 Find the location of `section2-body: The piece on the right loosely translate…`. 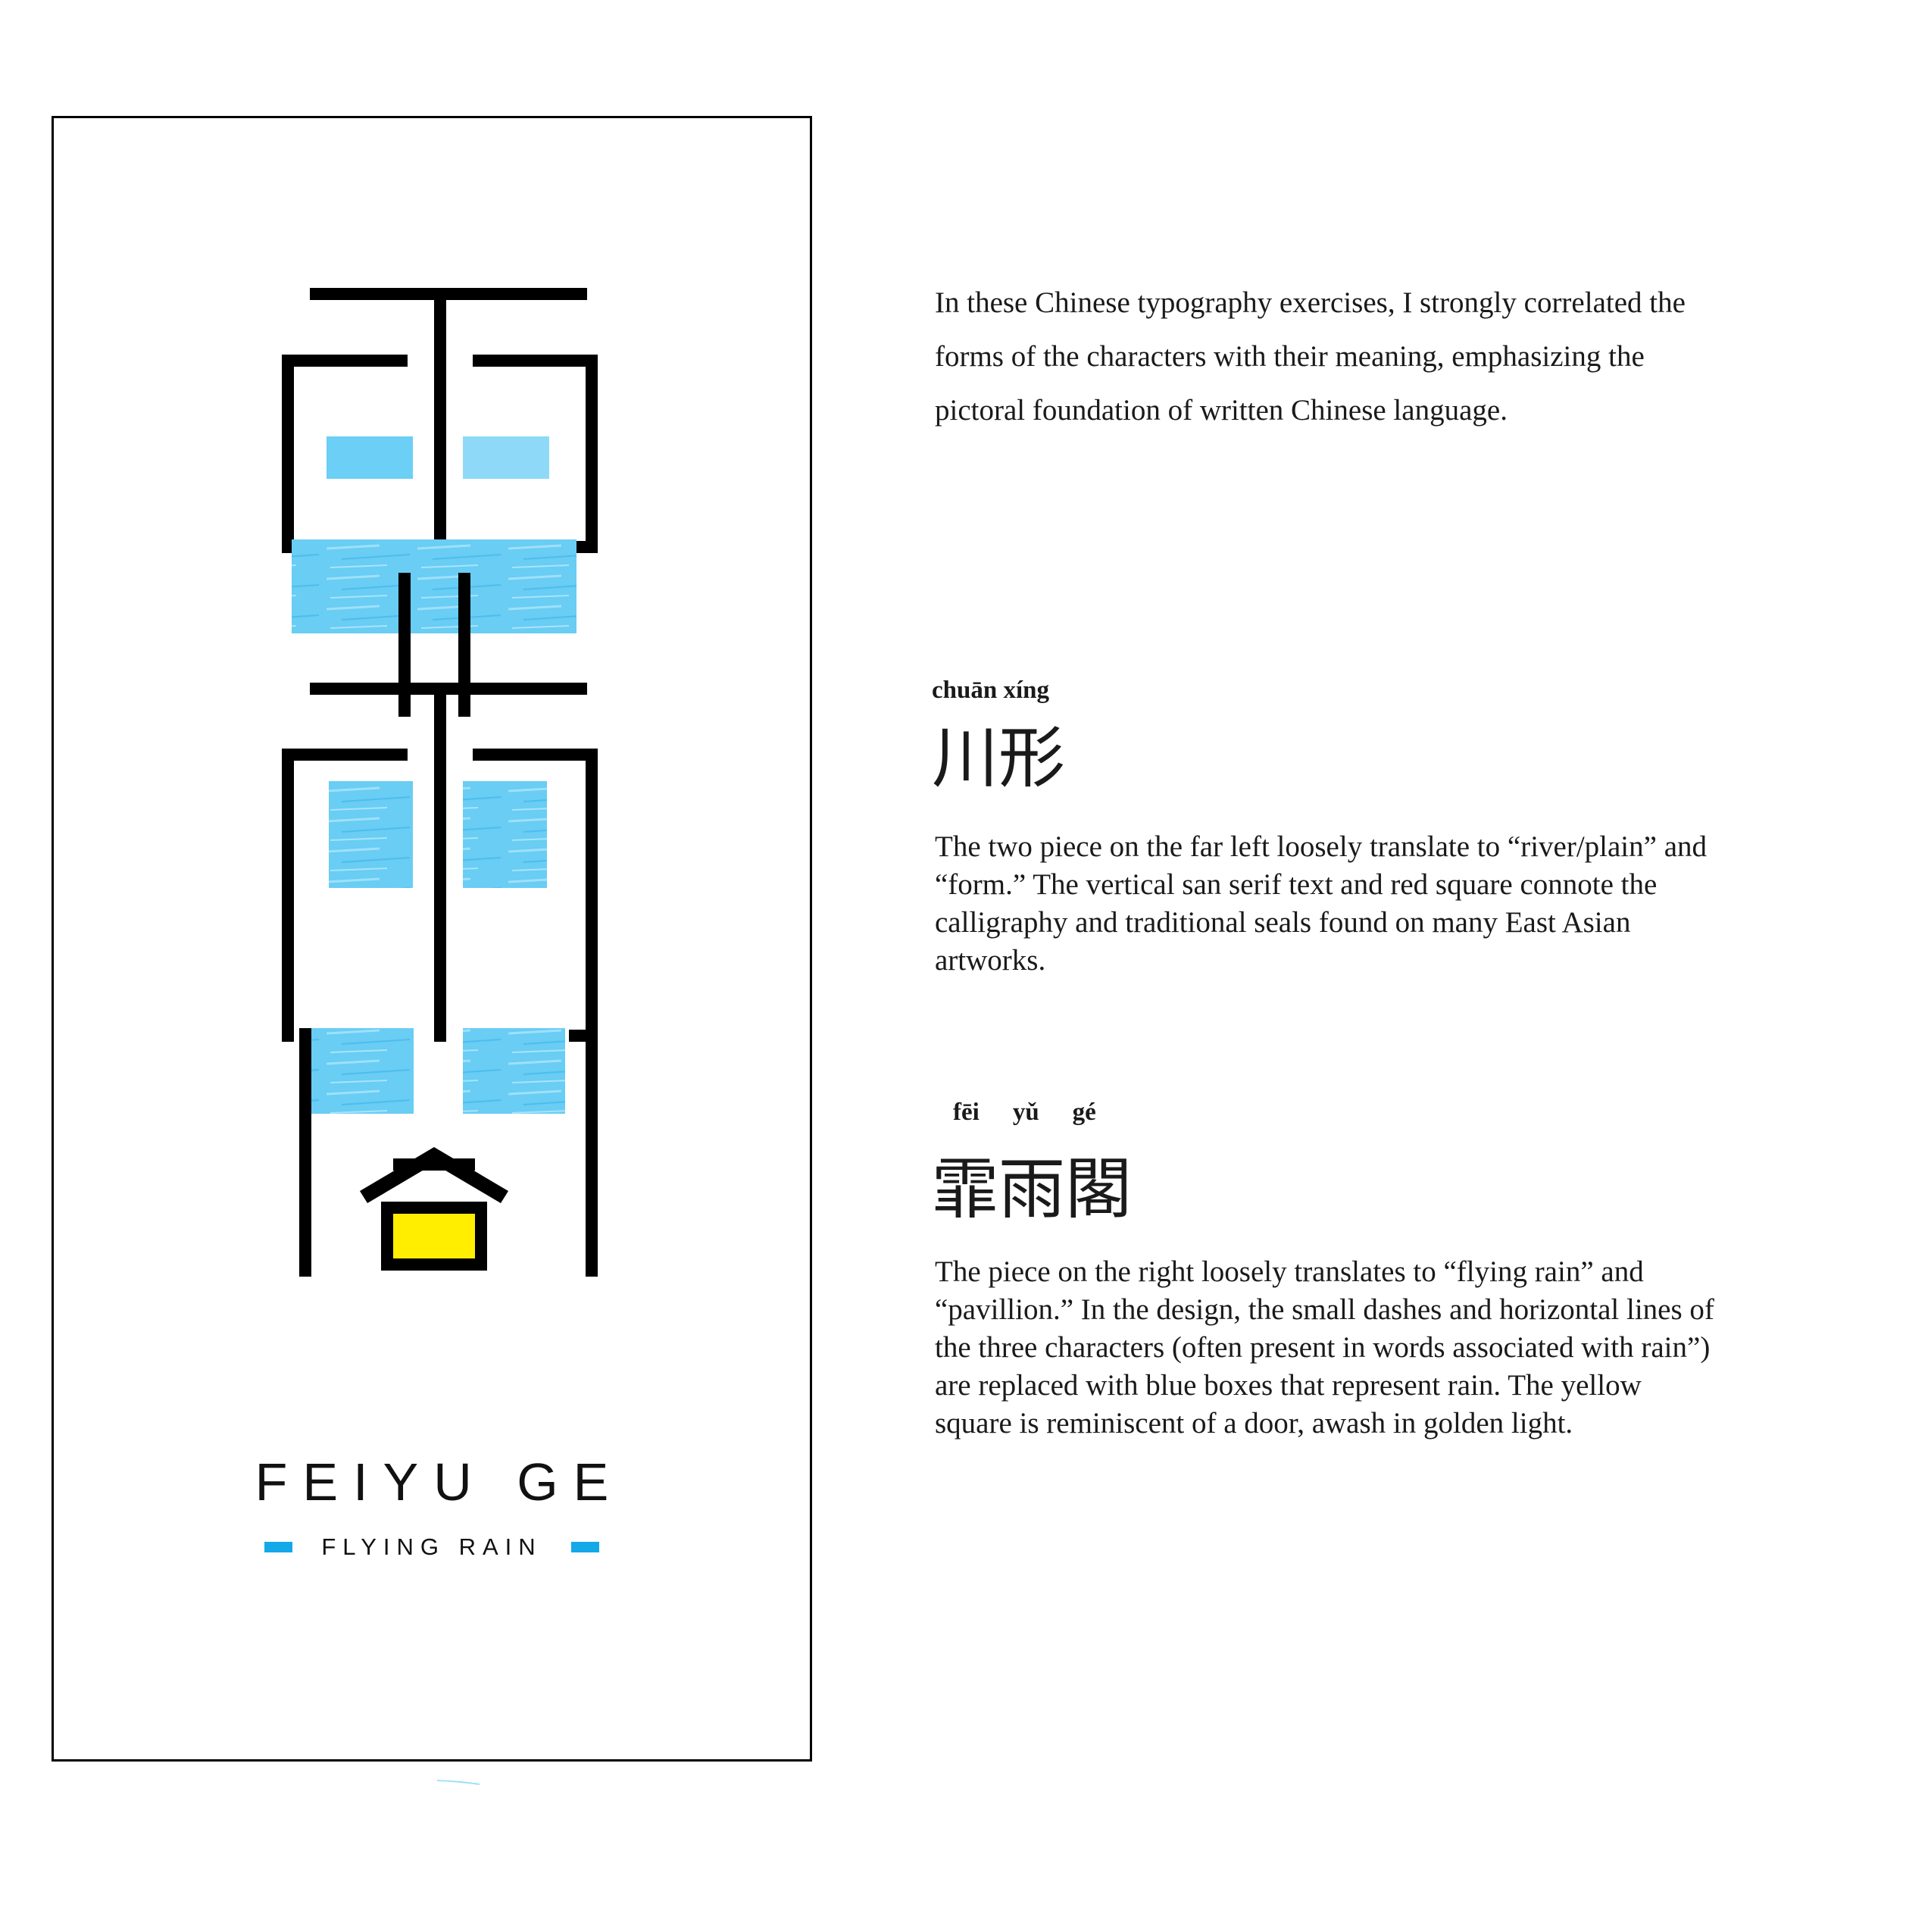

section2-body: The piece on the right loosely translate… is located at coordinates (1324, 1348).